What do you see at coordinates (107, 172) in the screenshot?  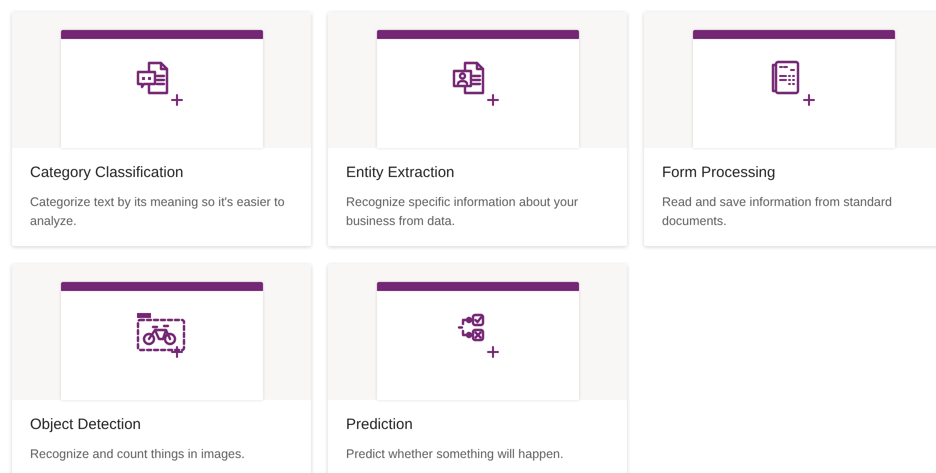 I see `card-title: Category Classification` at bounding box center [107, 172].